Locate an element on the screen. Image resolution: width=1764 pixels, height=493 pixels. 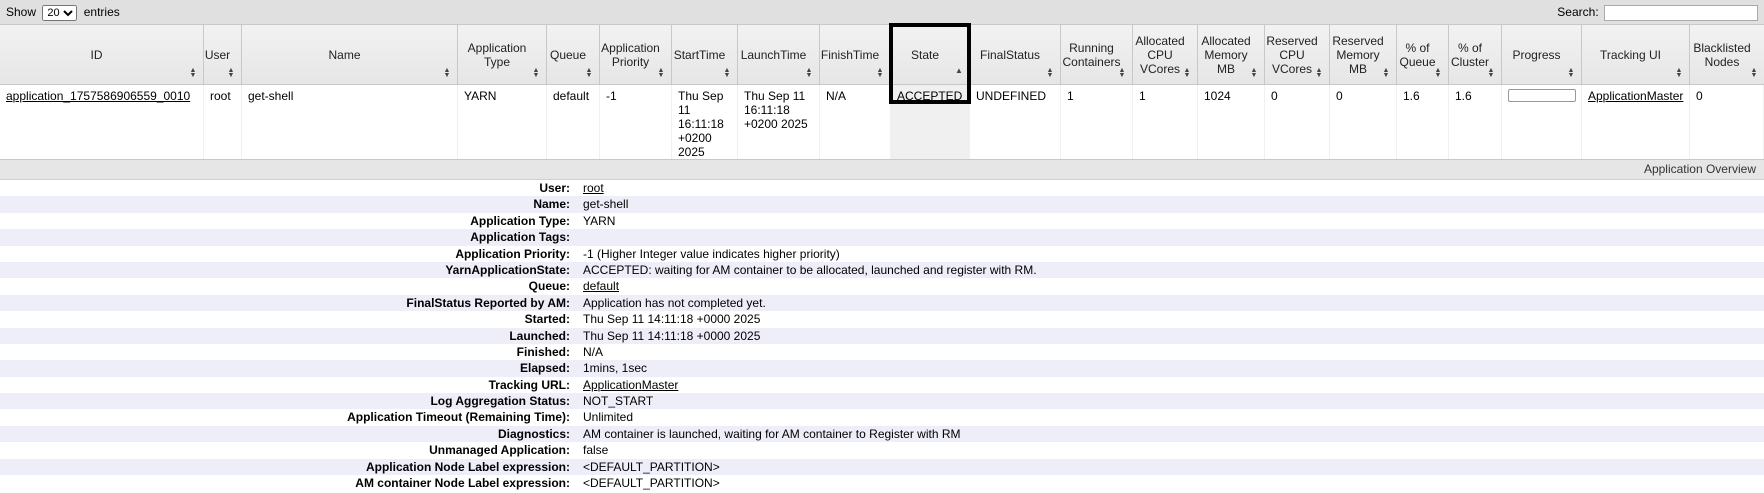
column-header-percent-of-cluster: % of Cluster ▲ ▼ is located at coordinates (1475, 54).